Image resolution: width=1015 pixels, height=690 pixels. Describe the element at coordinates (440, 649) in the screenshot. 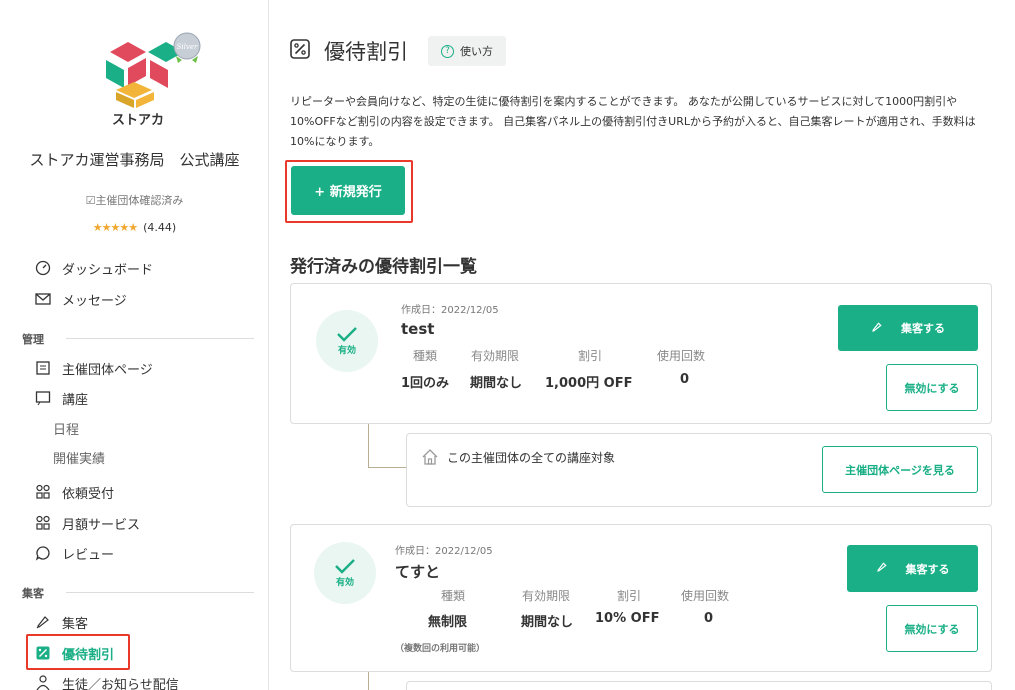

I see `multi-use-note: （複数回の利用可能）` at that location.